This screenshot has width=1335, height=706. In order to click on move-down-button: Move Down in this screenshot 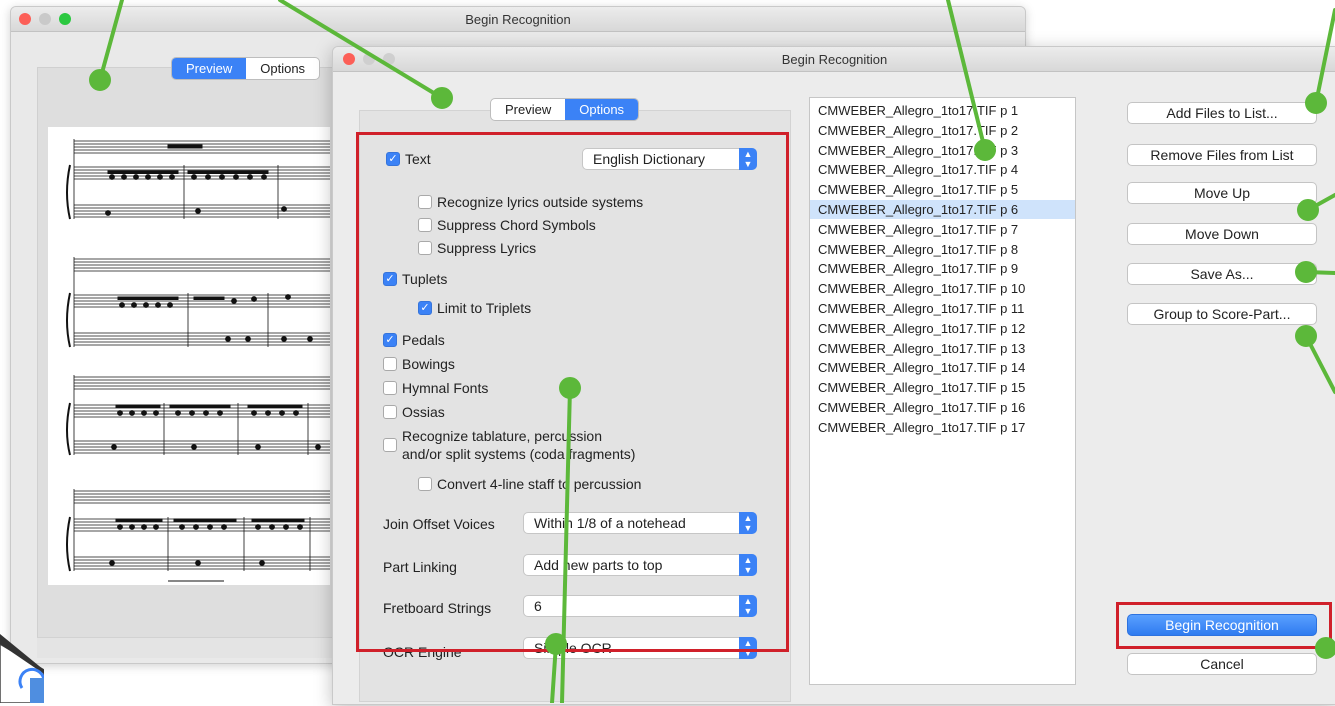, I will do `click(1222, 234)`.